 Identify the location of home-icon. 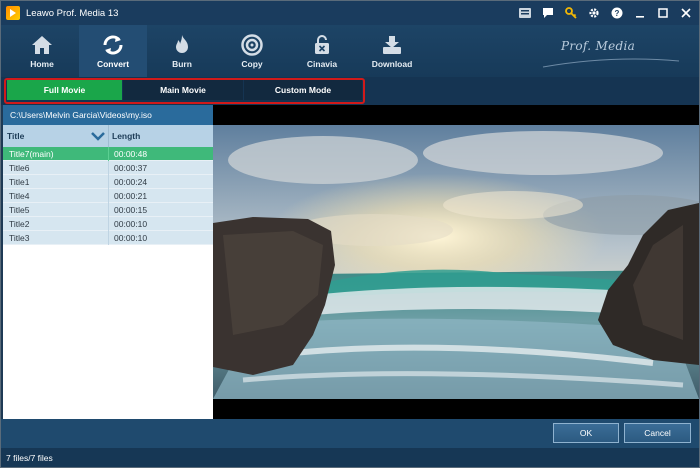
(42, 45).